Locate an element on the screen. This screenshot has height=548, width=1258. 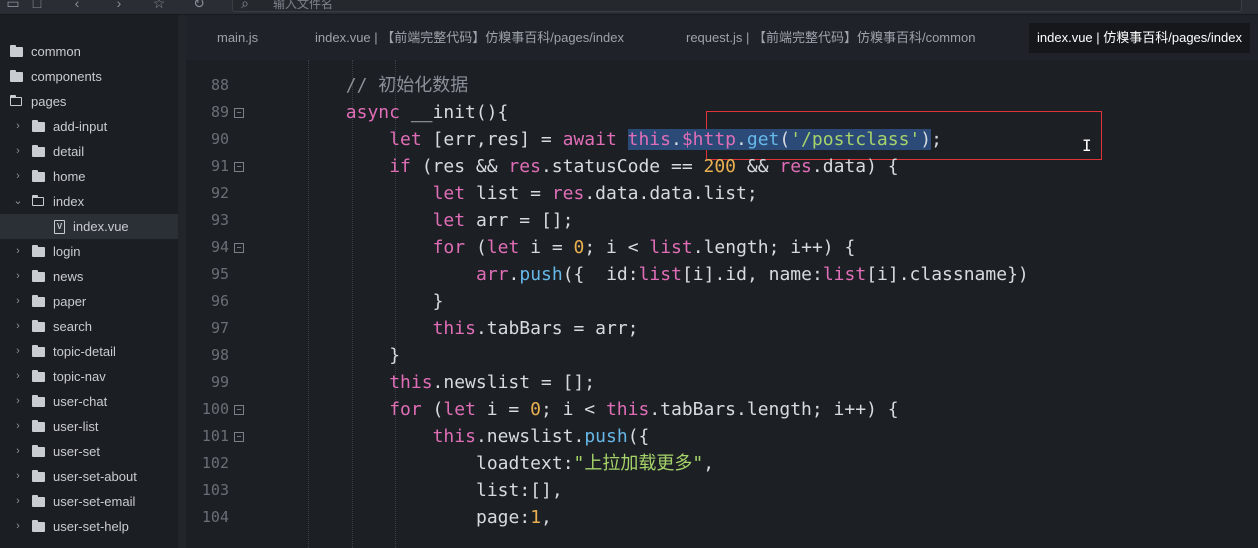
code-line: 89− async __init(){ is located at coordinates (722, 112).